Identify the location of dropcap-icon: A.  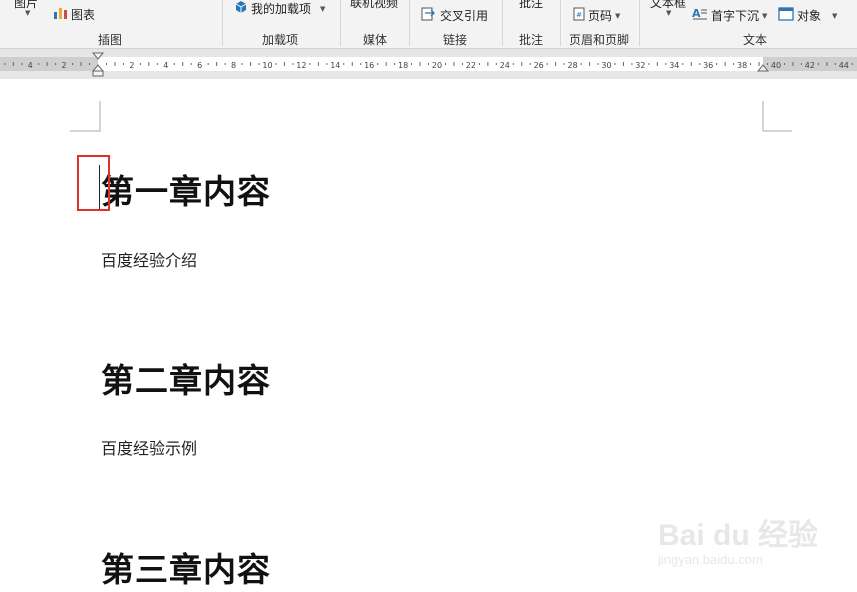
(700, 15).